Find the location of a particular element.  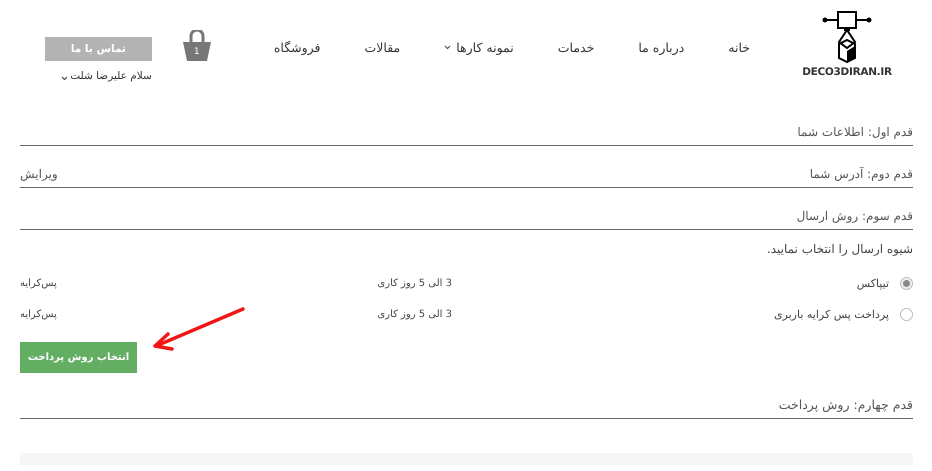

nav-link: نمونه کارها is located at coordinates (479, 47).